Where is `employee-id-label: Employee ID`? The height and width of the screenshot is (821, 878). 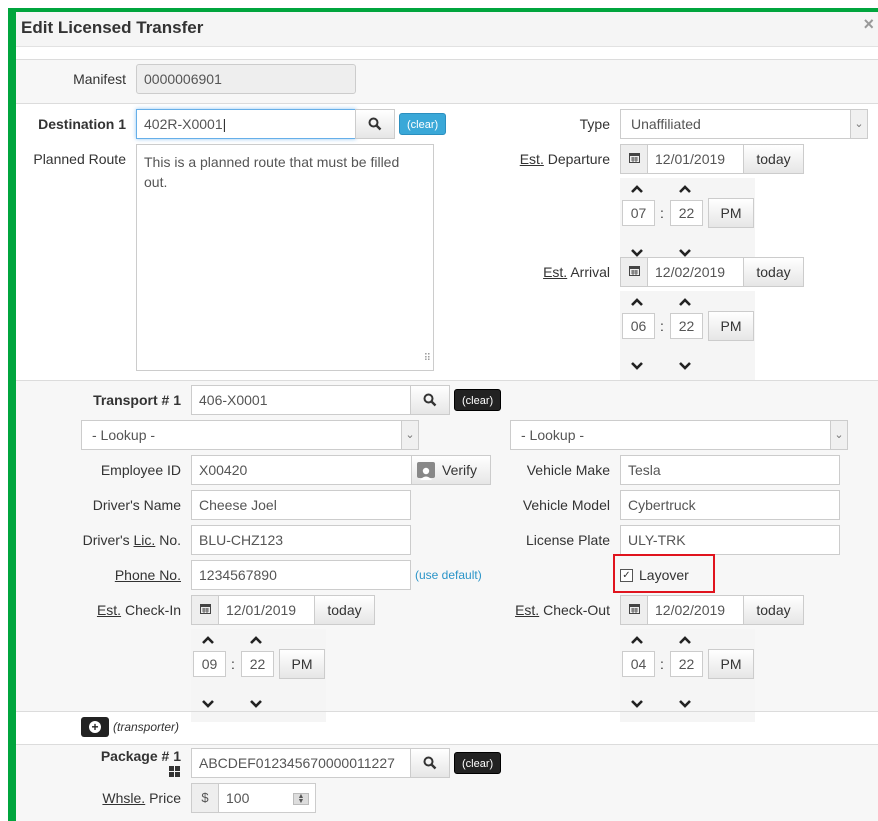
employee-id-label: Employee ID is located at coordinates (140, 470).